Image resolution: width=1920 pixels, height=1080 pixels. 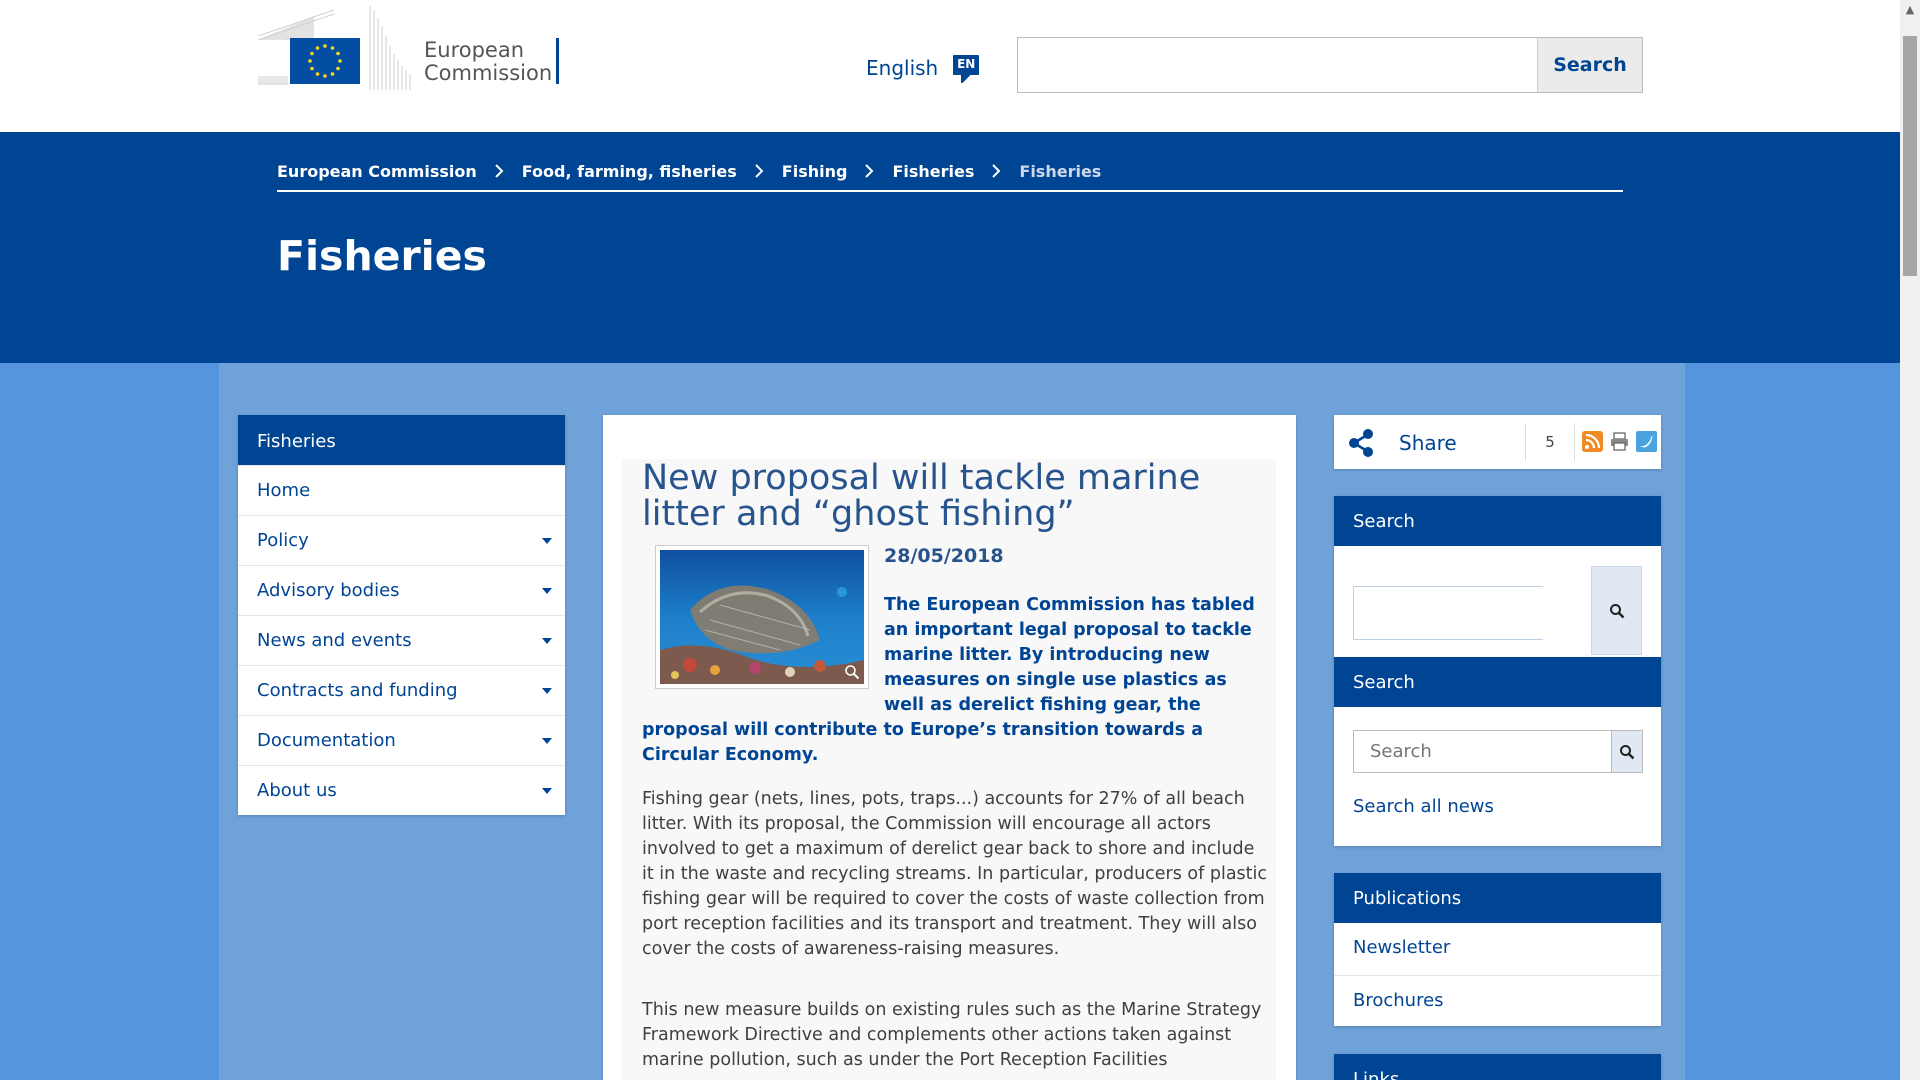 What do you see at coordinates (815, 171) in the screenshot?
I see `breadcrumb-fishing: Fishing` at bounding box center [815, 171].